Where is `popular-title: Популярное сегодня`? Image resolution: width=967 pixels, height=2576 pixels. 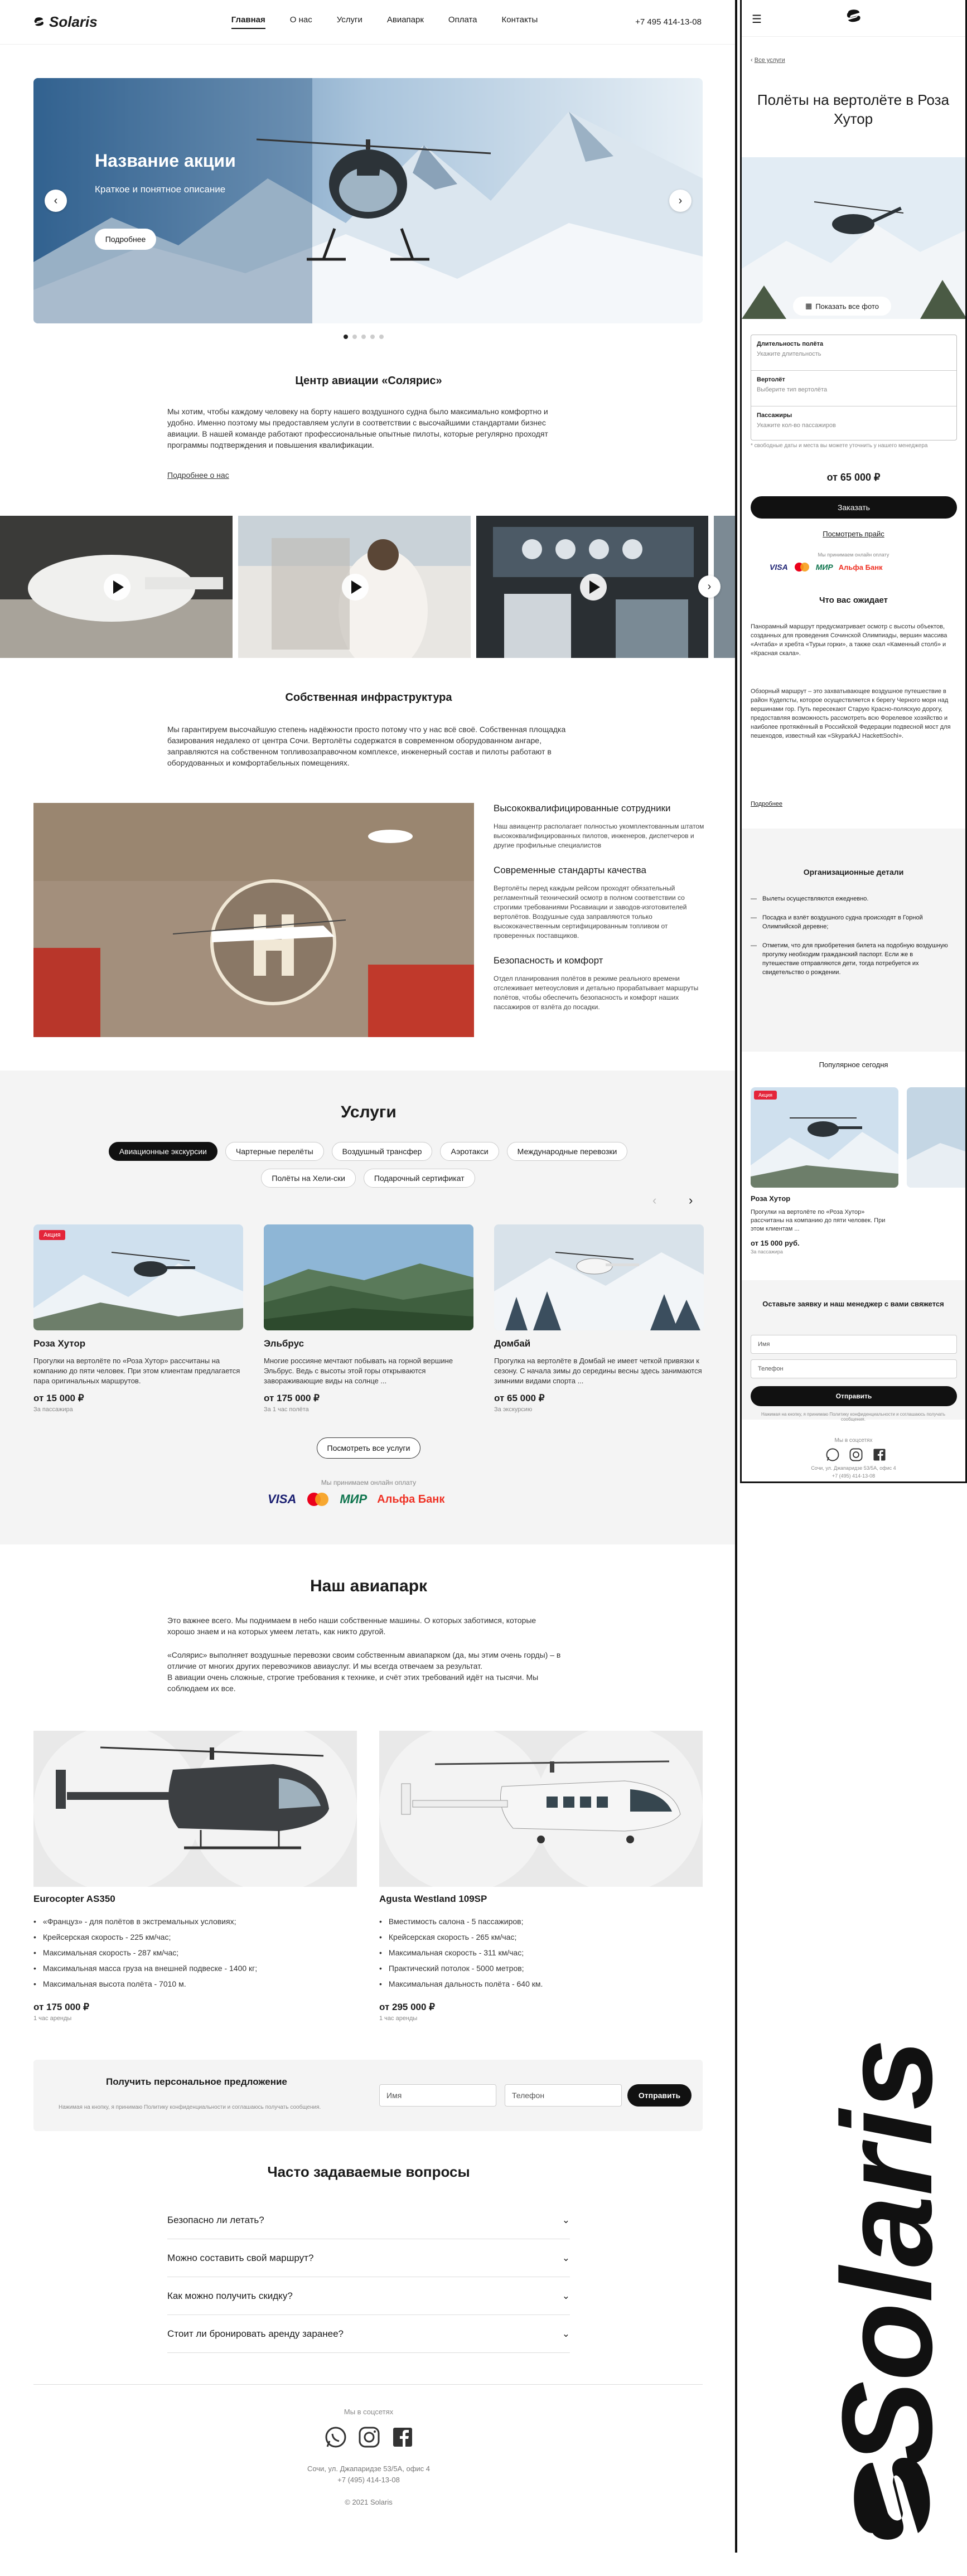
popular-title: Популярное сегодня is located at coordinates (853, 1065).